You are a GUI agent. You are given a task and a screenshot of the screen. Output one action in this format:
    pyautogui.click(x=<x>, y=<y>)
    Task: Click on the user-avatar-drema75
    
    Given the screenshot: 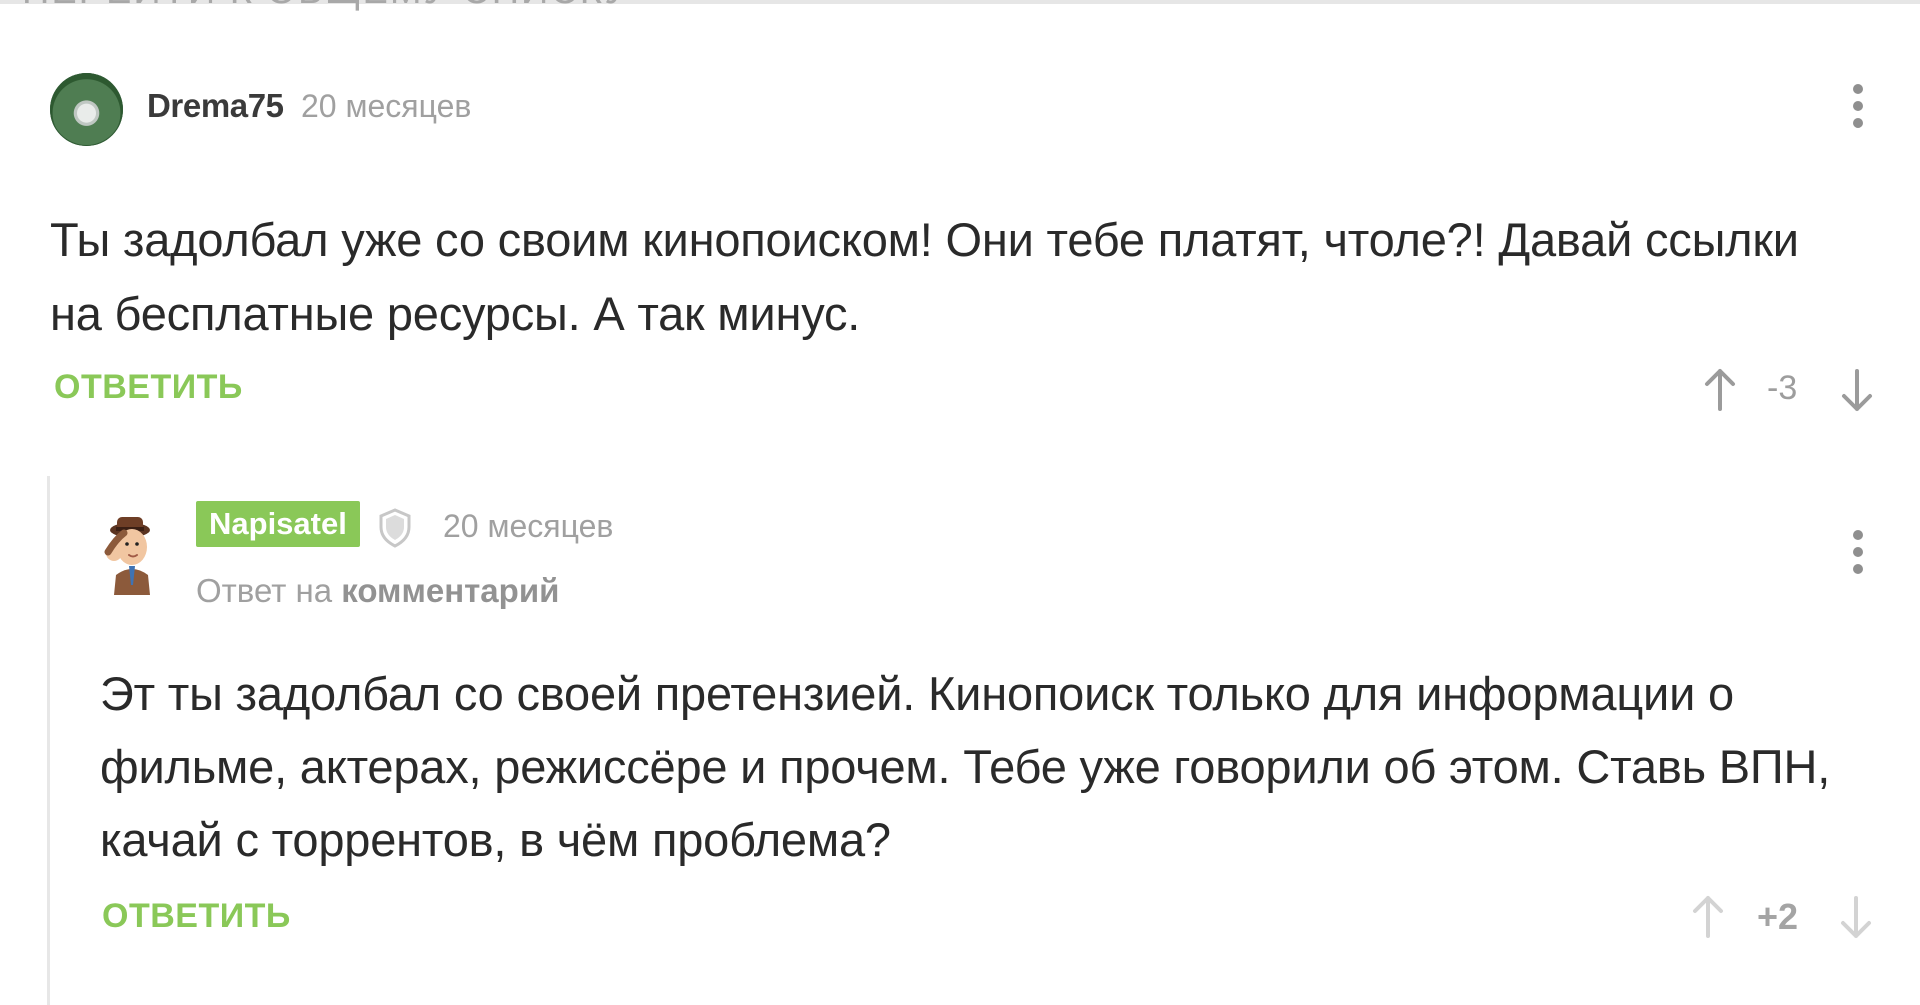 What is the action you would take?
    pyautogui.click(x=86, y=109)
    